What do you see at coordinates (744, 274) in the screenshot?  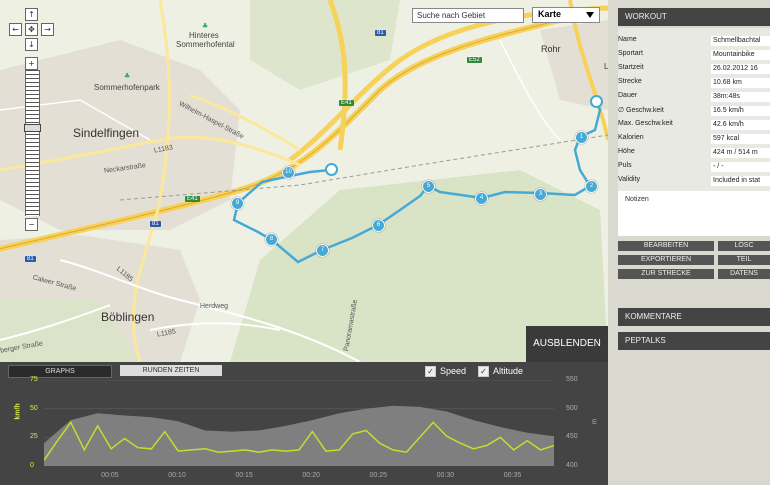 I see `data-button: DATENS` at bounding box center [744, 274].